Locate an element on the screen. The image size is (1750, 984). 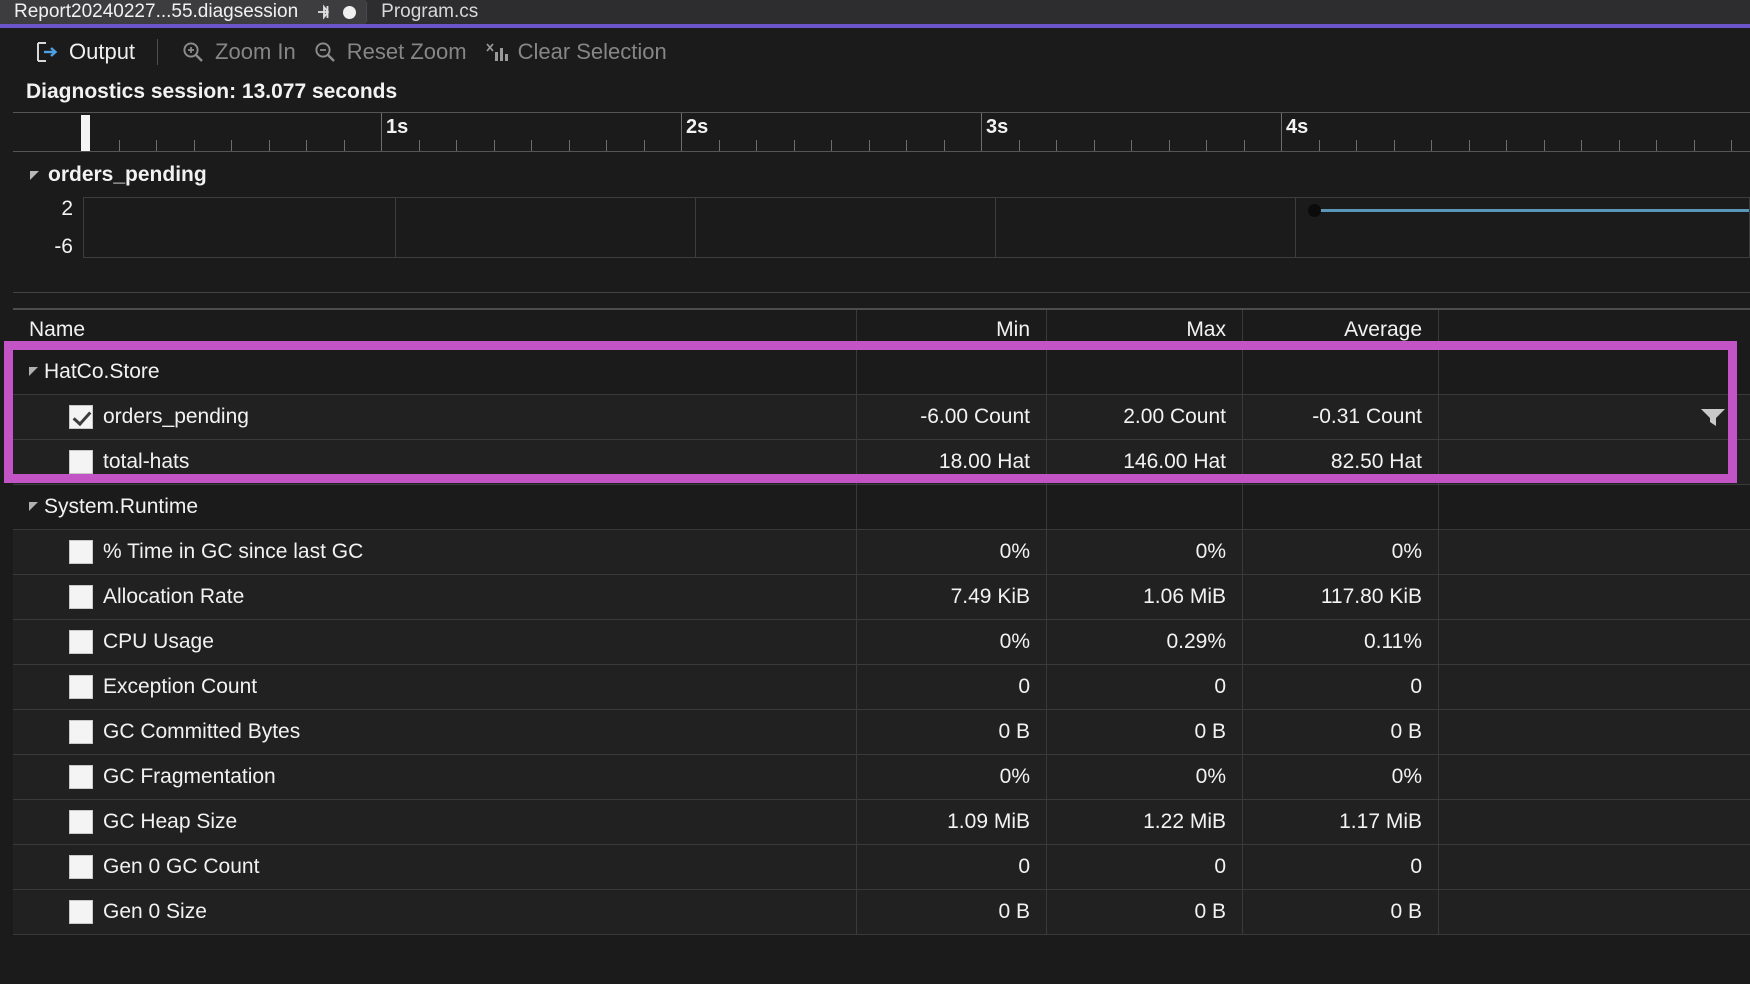
unsaved-dot-icon is located at coordinates (350, 12).